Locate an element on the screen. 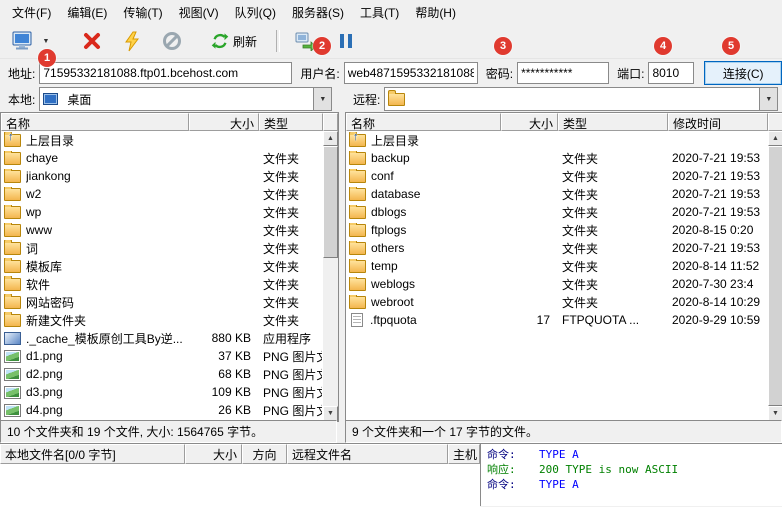  file-name-cell: .ftpquota is located at coordinates (423, 320).